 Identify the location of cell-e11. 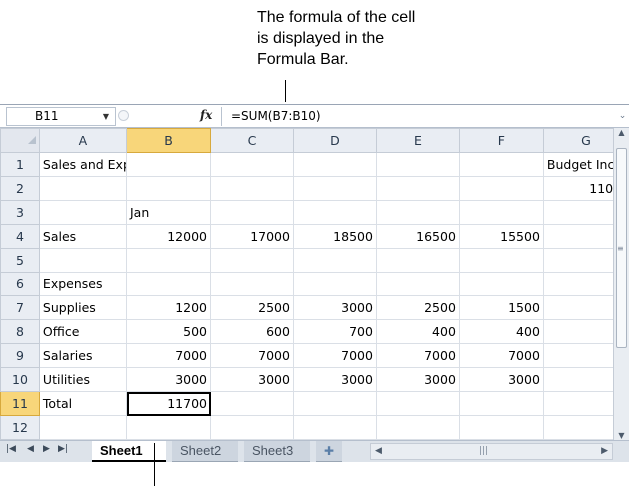
(417, 404).